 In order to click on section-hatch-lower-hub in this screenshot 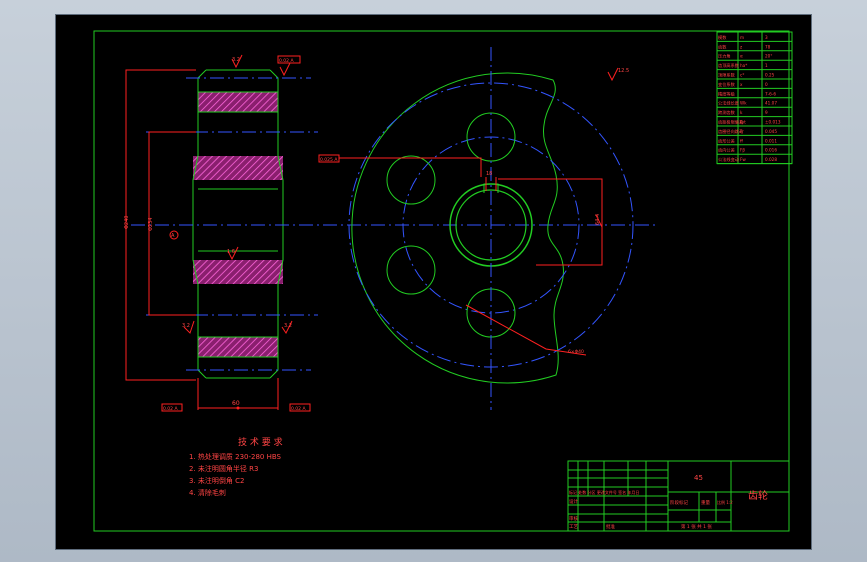, I will do `click(238, 272)`.